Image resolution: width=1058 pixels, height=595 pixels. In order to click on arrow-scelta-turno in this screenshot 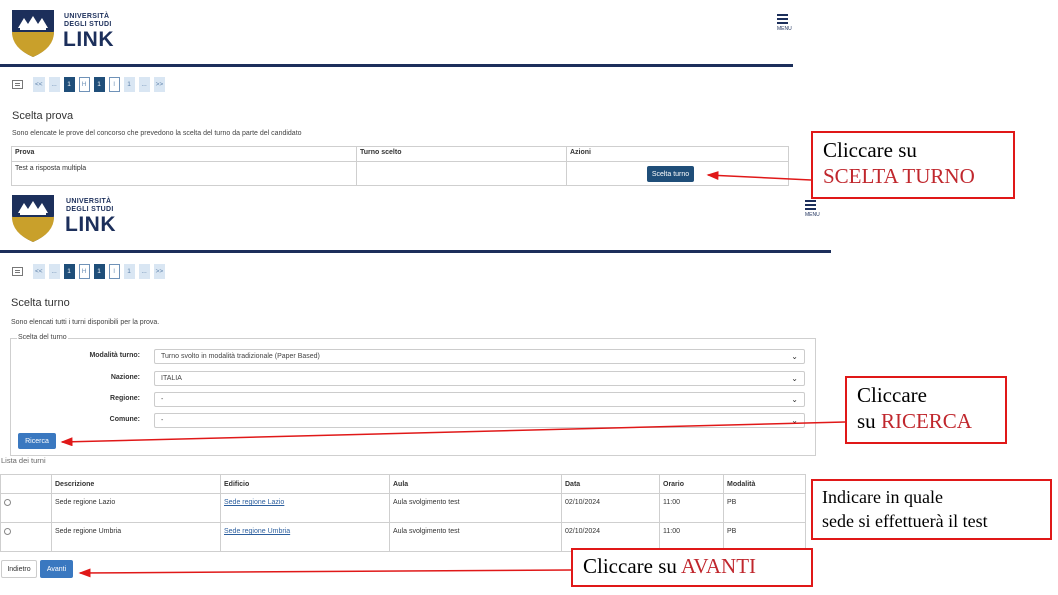, I will do `click(759, 176)`.